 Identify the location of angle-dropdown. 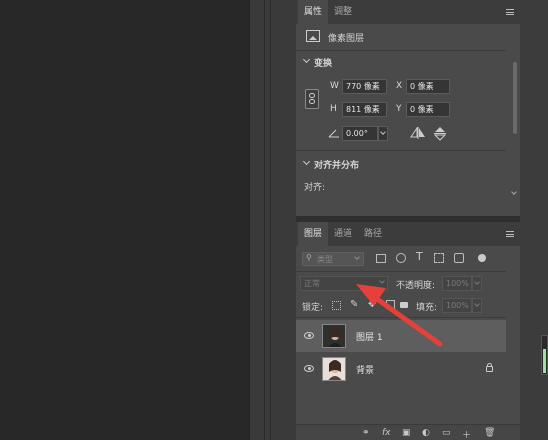
(383, 133).